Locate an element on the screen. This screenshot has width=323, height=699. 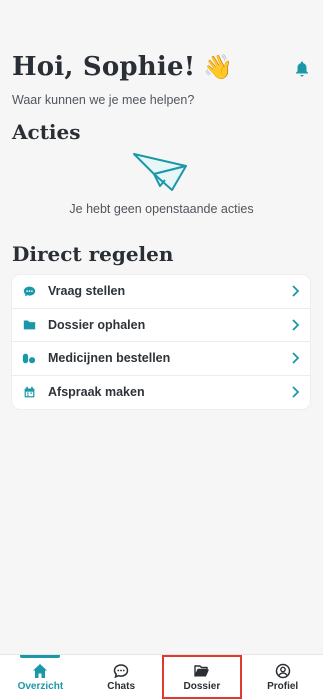
tab-bar: Overzicht Chats Dossier Profiel is located at coordinates (161, 676).